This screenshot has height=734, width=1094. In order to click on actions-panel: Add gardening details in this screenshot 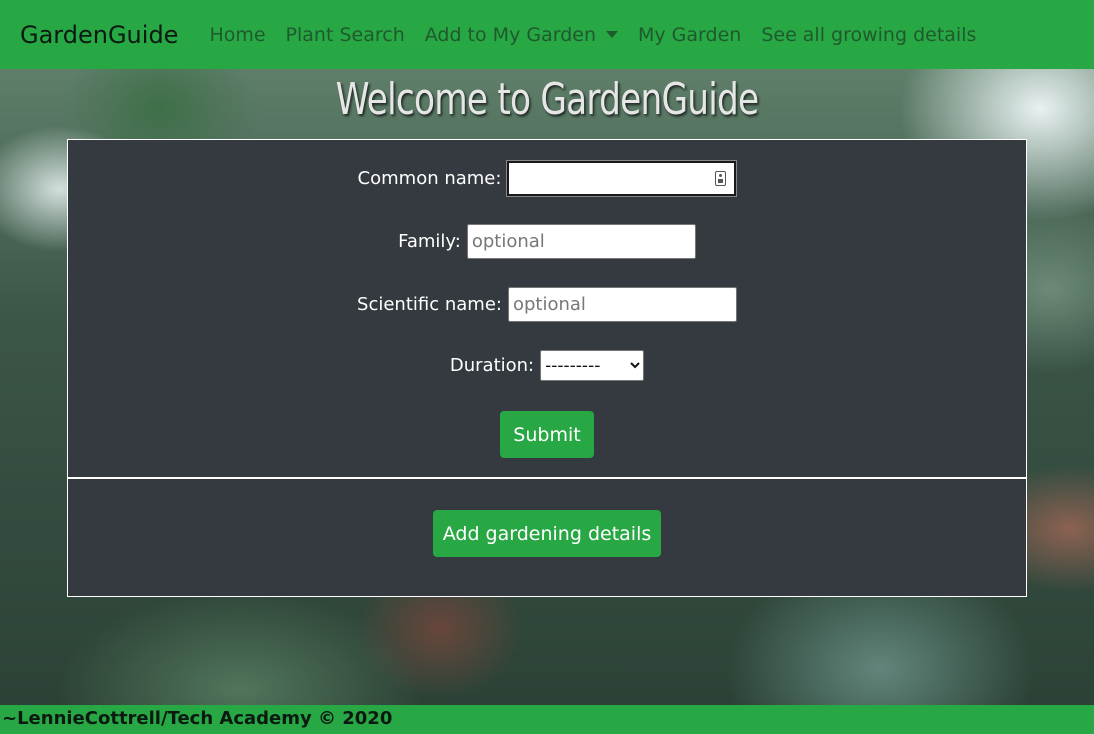, I will do `click(547, 537)`.